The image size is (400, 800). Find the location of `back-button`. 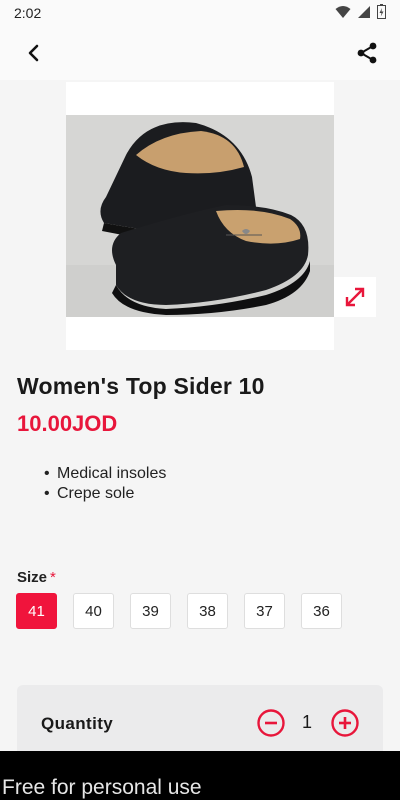

back-button is located at coordinates (33, 53).